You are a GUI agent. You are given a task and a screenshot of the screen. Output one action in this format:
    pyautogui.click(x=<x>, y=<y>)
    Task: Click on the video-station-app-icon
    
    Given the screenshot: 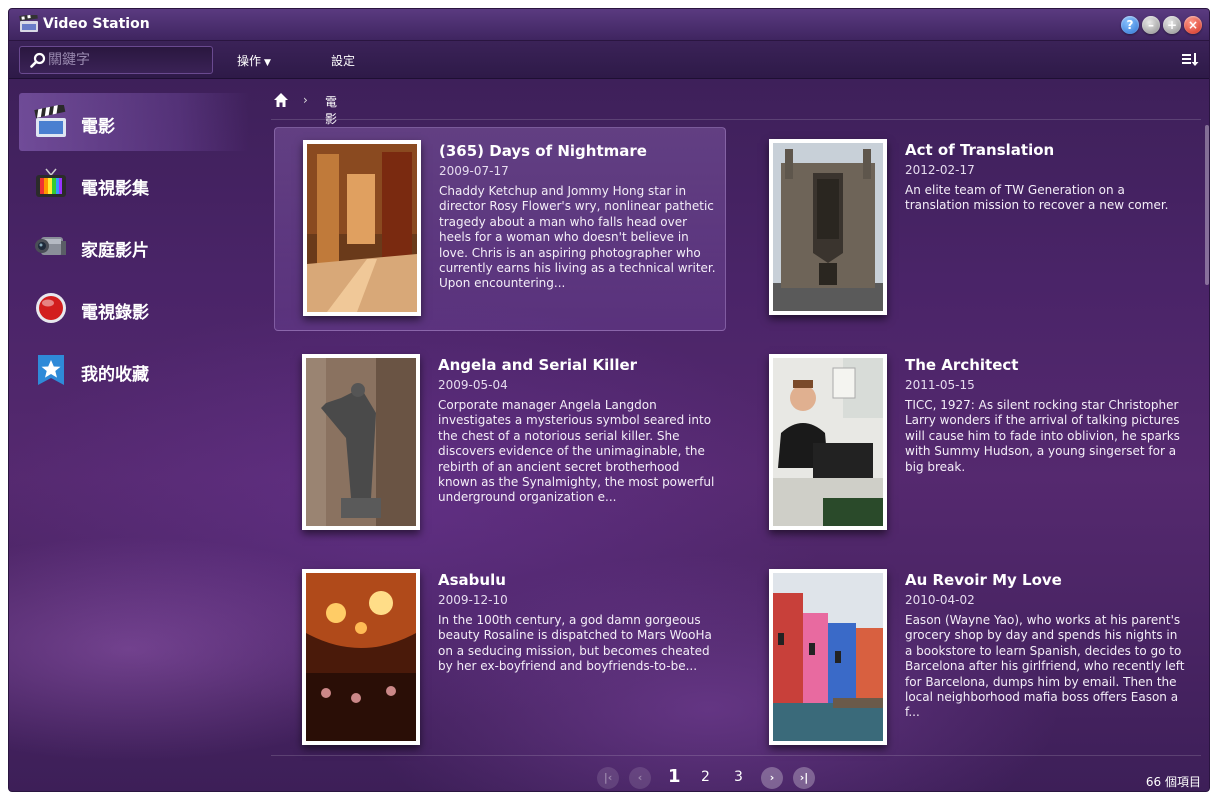 What is the action you would take?
    pyautogui.click(x=28, y=23)
    